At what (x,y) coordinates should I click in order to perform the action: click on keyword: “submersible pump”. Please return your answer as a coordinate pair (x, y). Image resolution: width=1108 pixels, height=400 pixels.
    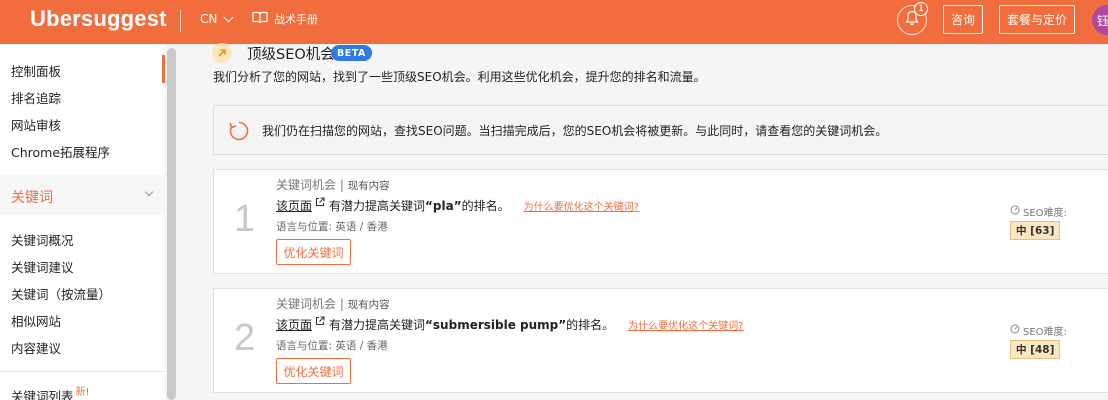
    Looking at the image, I should click on (496, 324).